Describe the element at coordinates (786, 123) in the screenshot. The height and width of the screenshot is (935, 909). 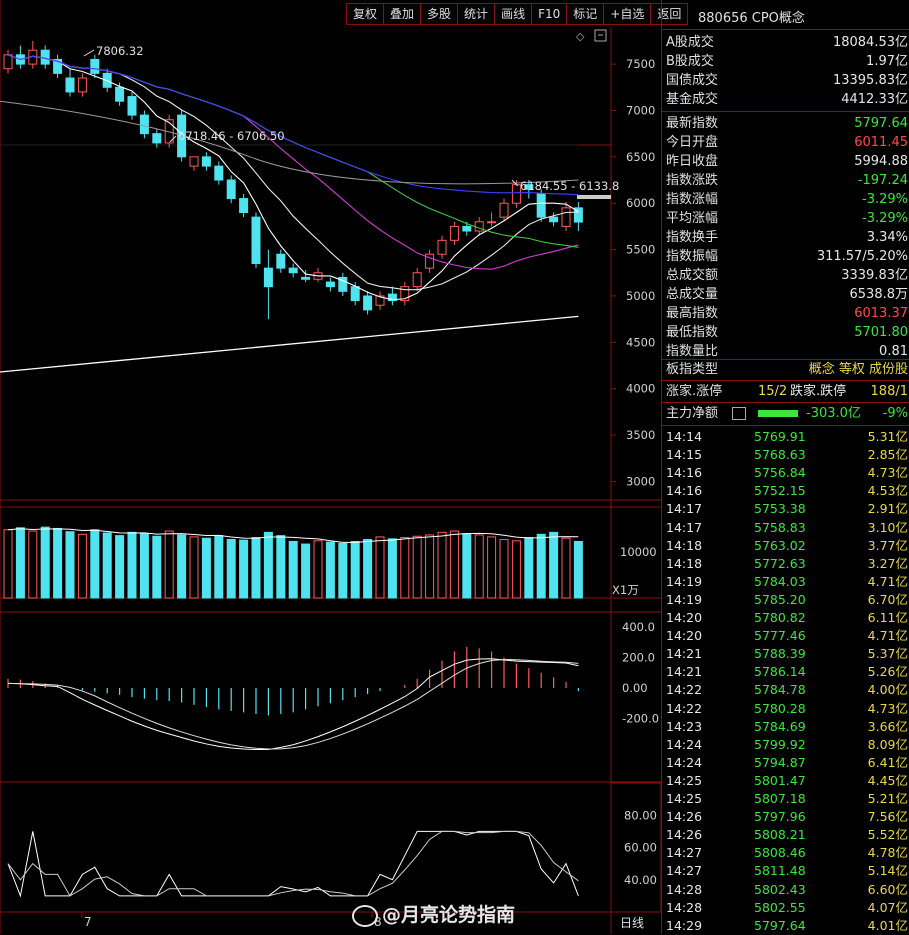
I see `stat-row: 最新指数 5797.64` at that location.